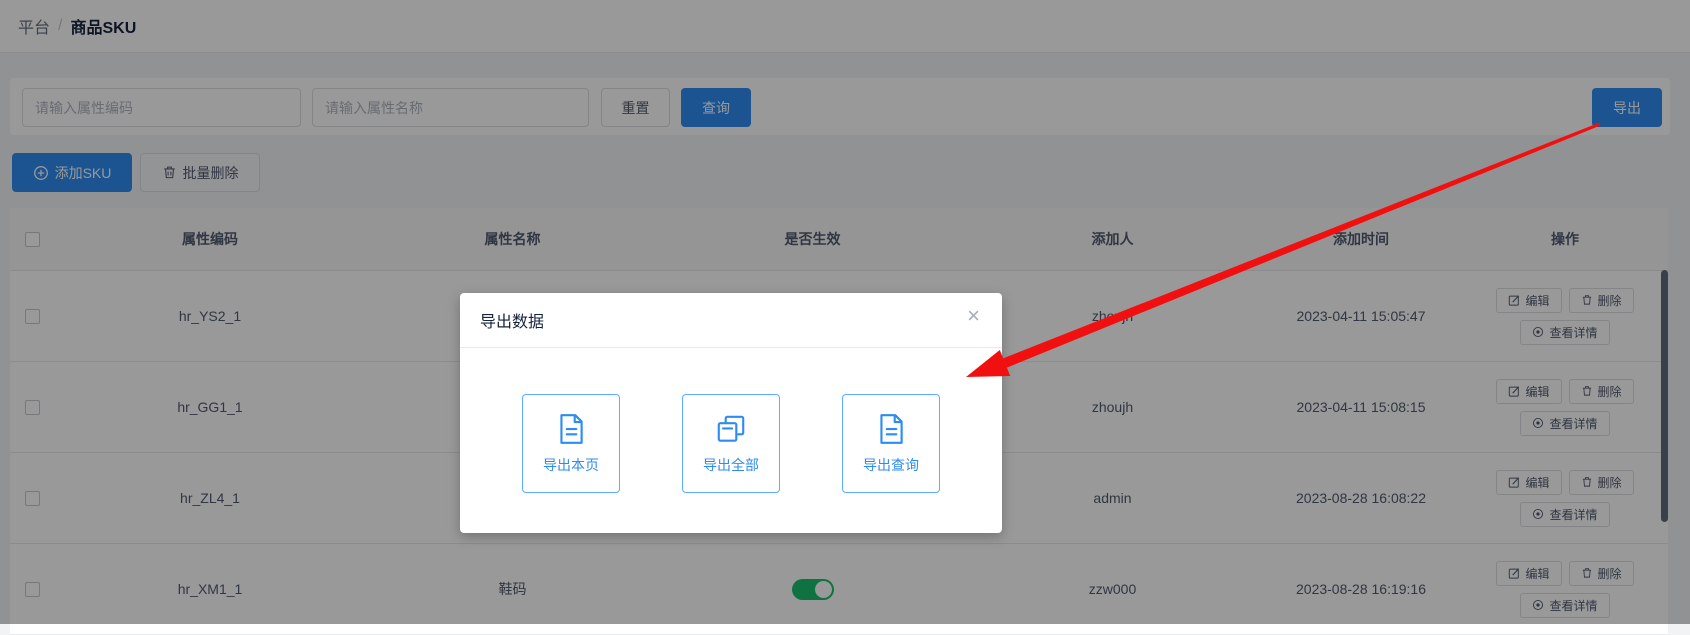  I want to click on export-data-modal: 导出数据 × 导出本页 导出全部 导出查询, so click(731, 413).